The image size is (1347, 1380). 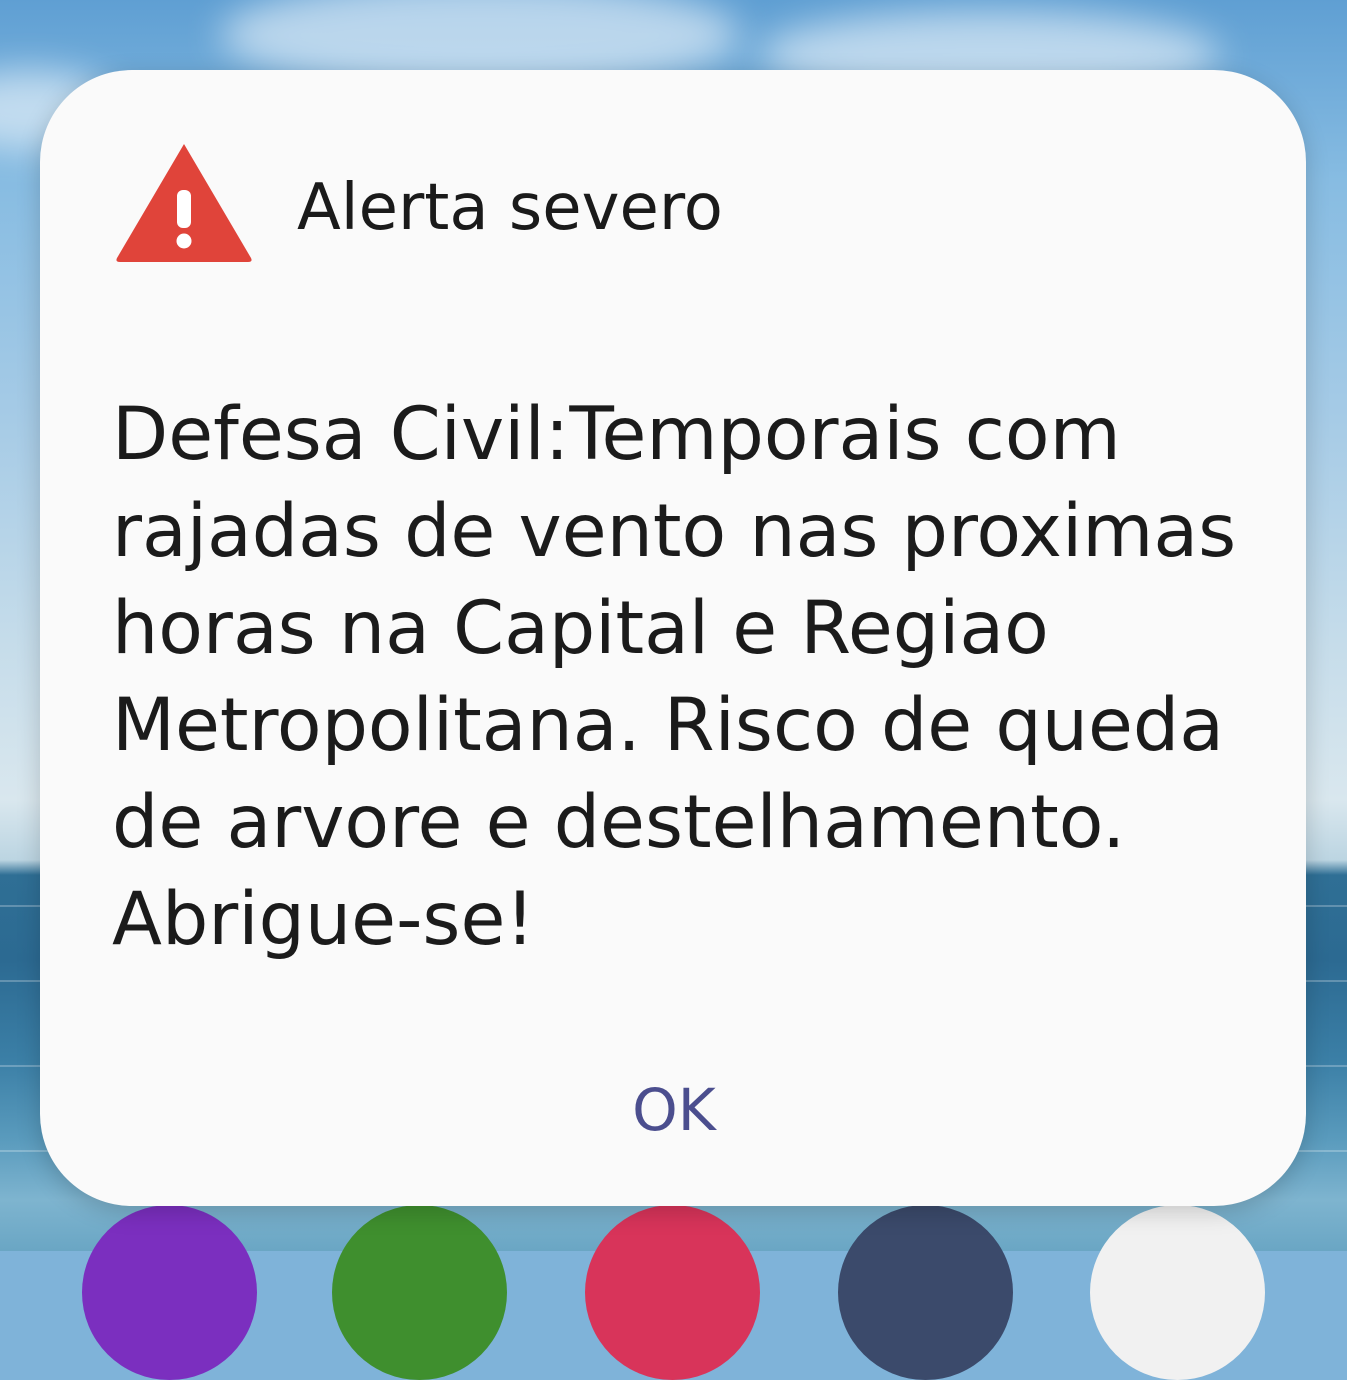 I want to click on purple-app-icon, so click(x=169, y=1292).